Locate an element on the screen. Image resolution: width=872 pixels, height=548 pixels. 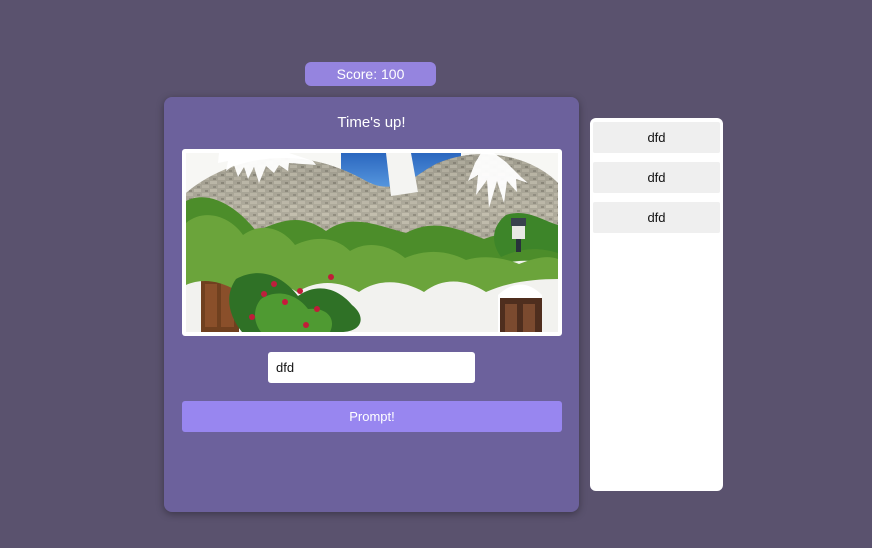
score-display: Score: 100 is located at coordinates (370, 74).